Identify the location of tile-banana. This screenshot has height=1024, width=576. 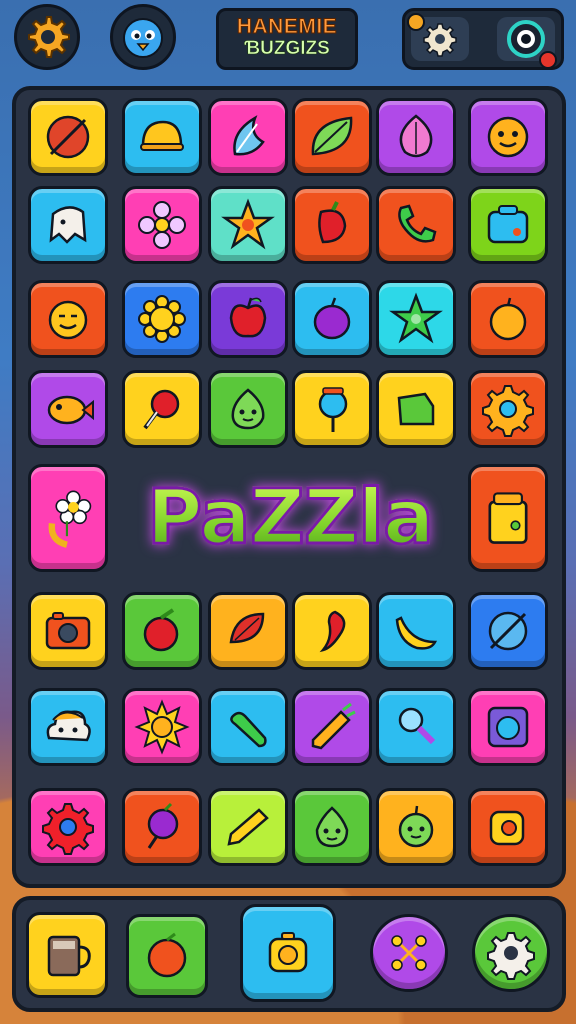
(416, 631).